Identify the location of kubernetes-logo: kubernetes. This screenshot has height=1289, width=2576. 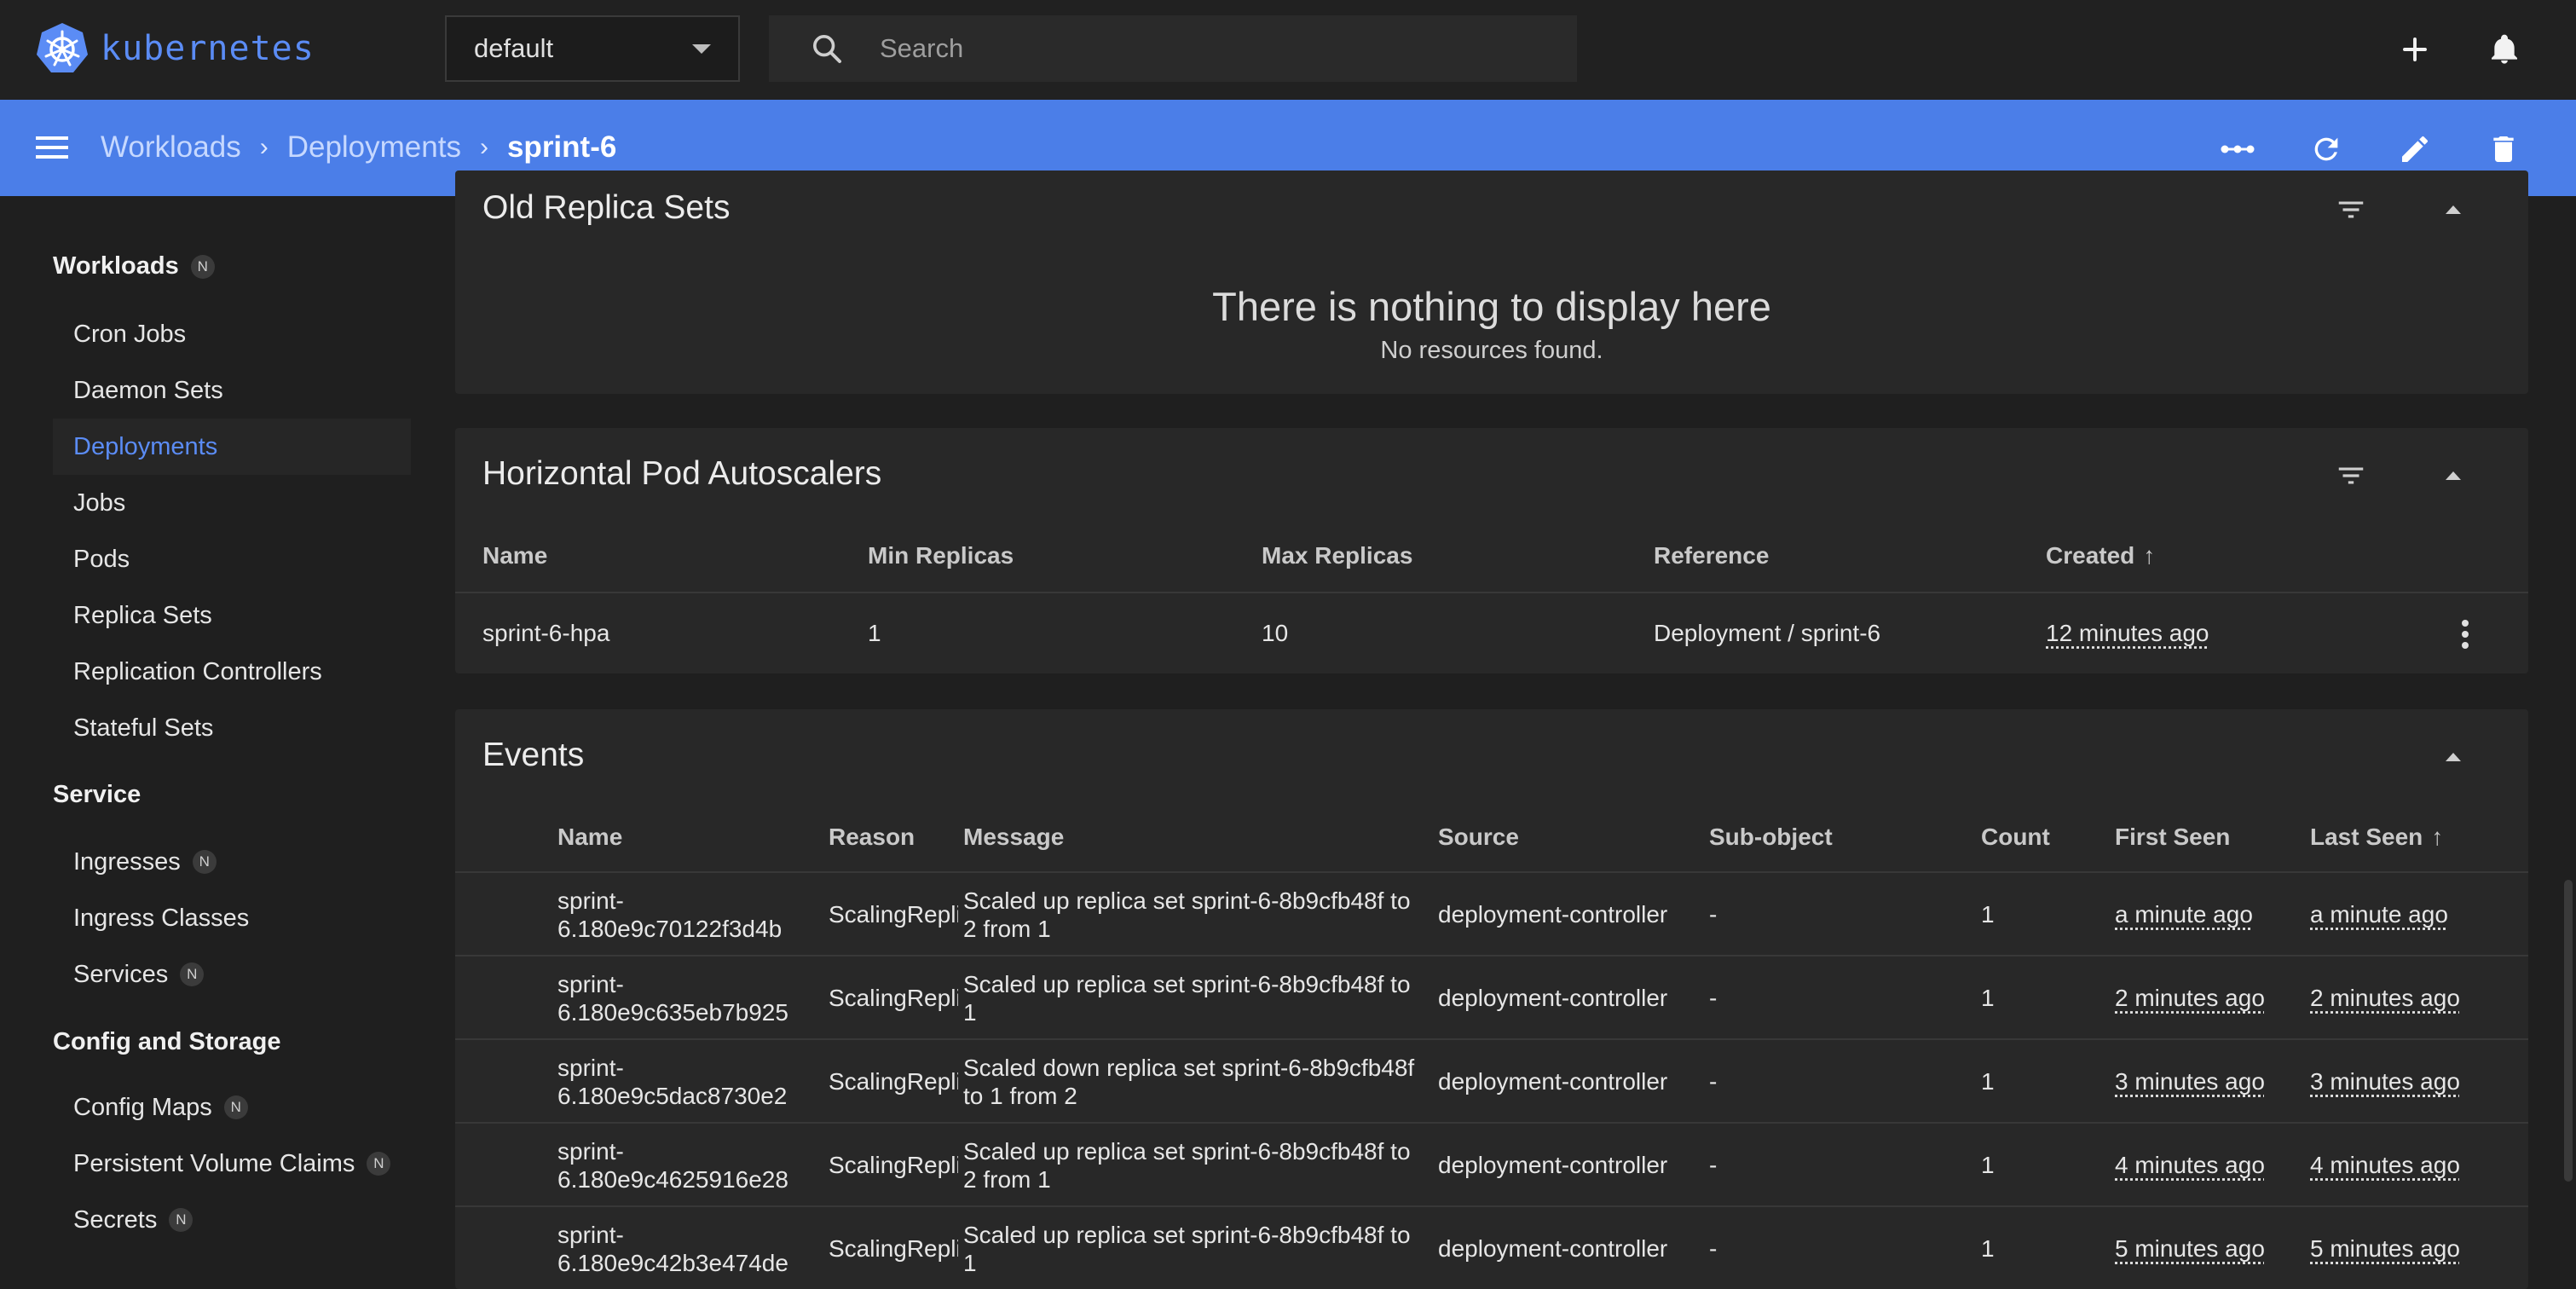
(174, 49).